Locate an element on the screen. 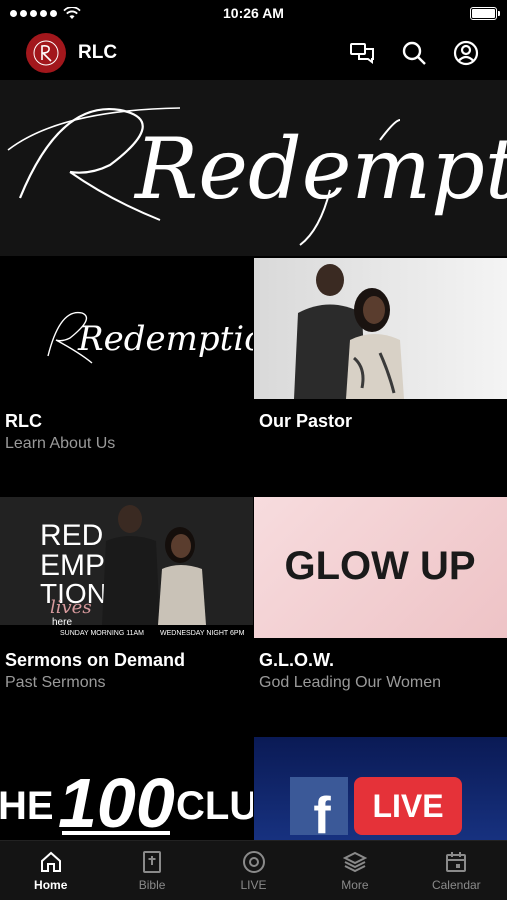  tab-home: Home is located at coordinates (50, 870).